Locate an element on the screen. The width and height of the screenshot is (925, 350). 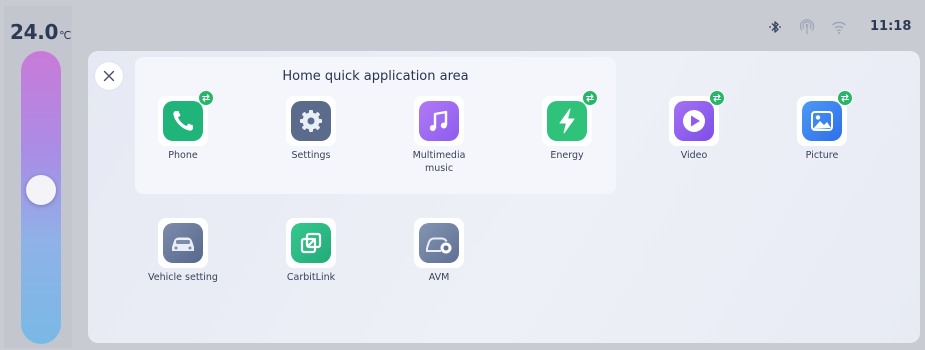
picture-icon is located at coordinates (822, 121).